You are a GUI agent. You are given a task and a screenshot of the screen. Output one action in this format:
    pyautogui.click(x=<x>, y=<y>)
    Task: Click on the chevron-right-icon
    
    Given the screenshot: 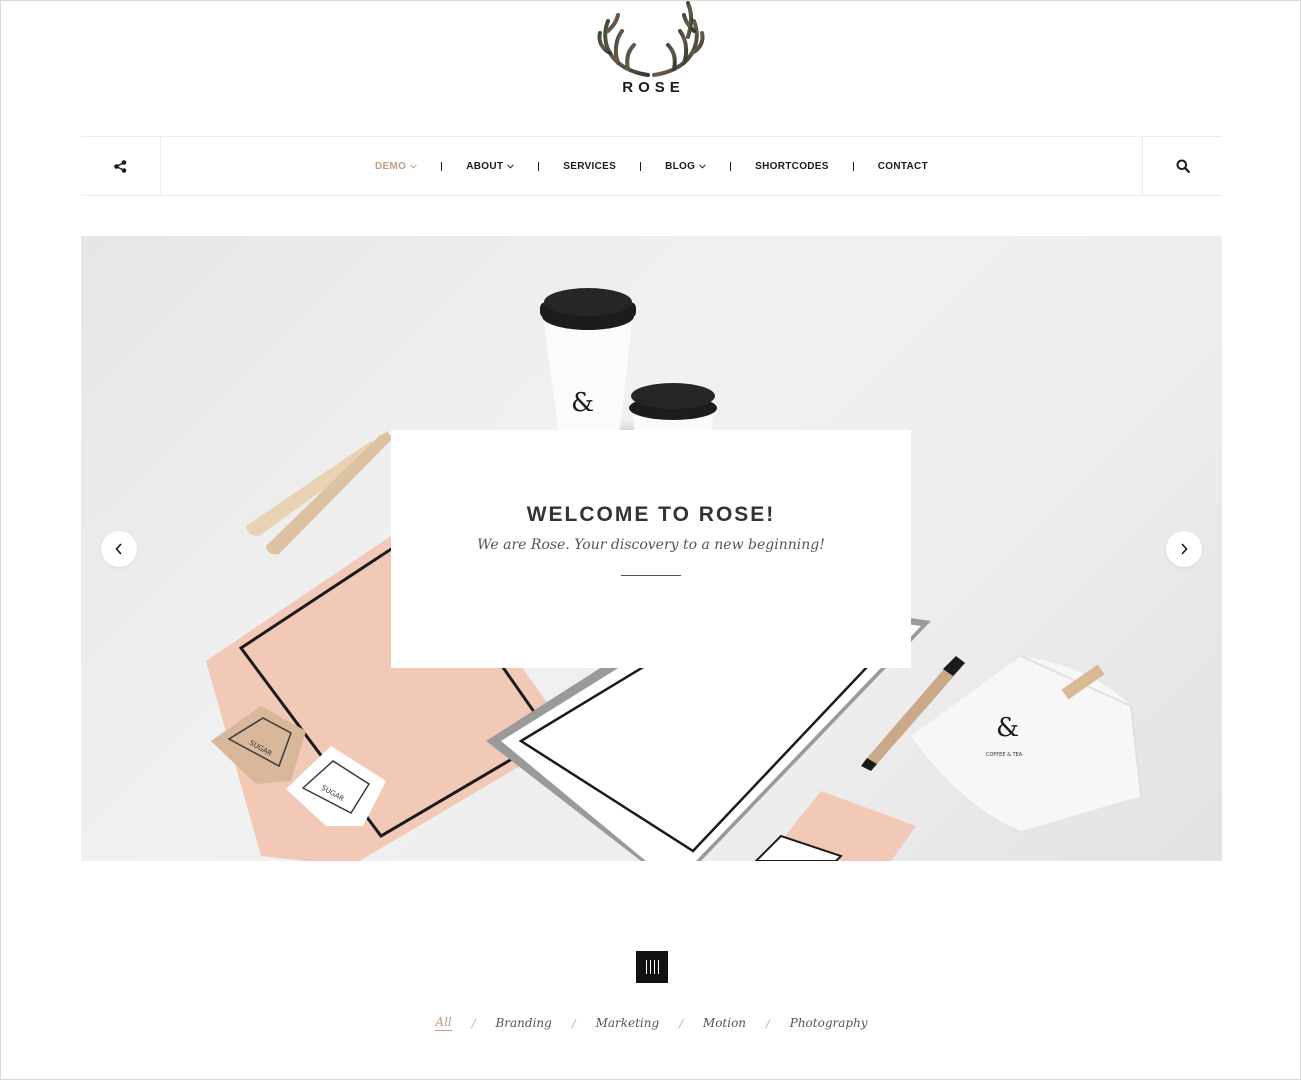 What is the action you would take?
    pyautogui.click(x=1184, y=549)
    